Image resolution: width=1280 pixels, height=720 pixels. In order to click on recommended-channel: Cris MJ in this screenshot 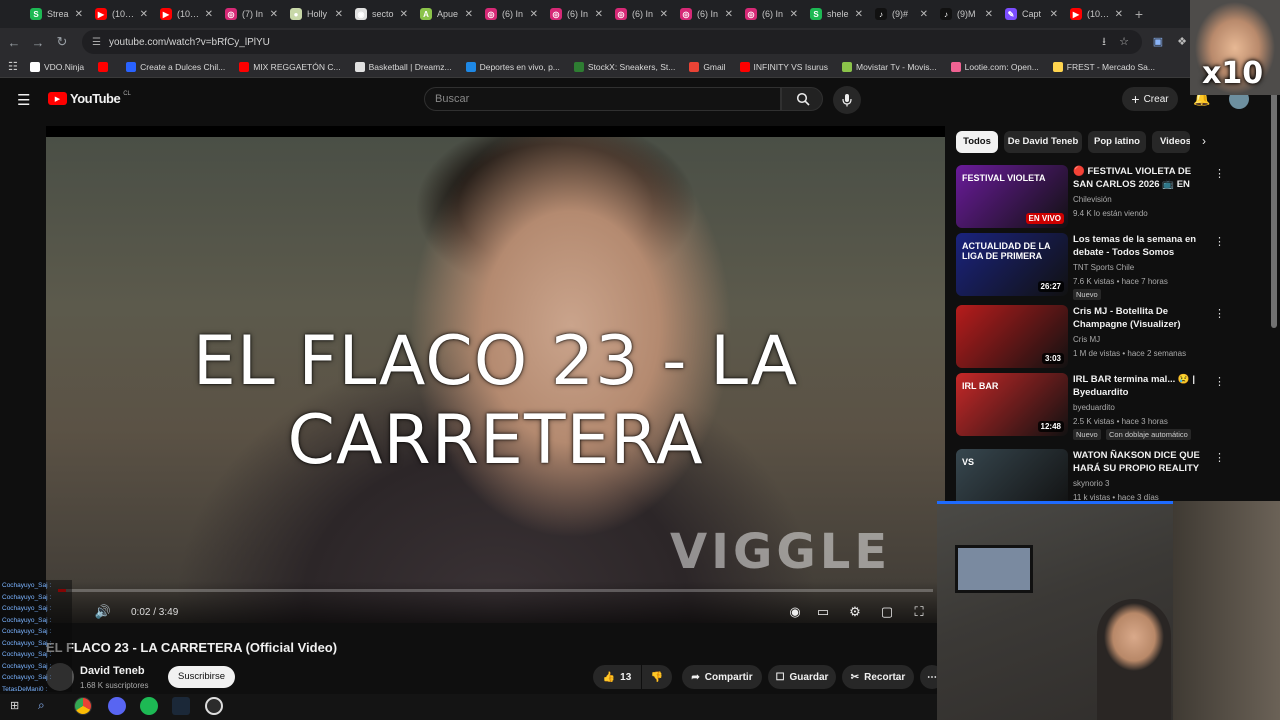, I will do `click(1086, 339)`.